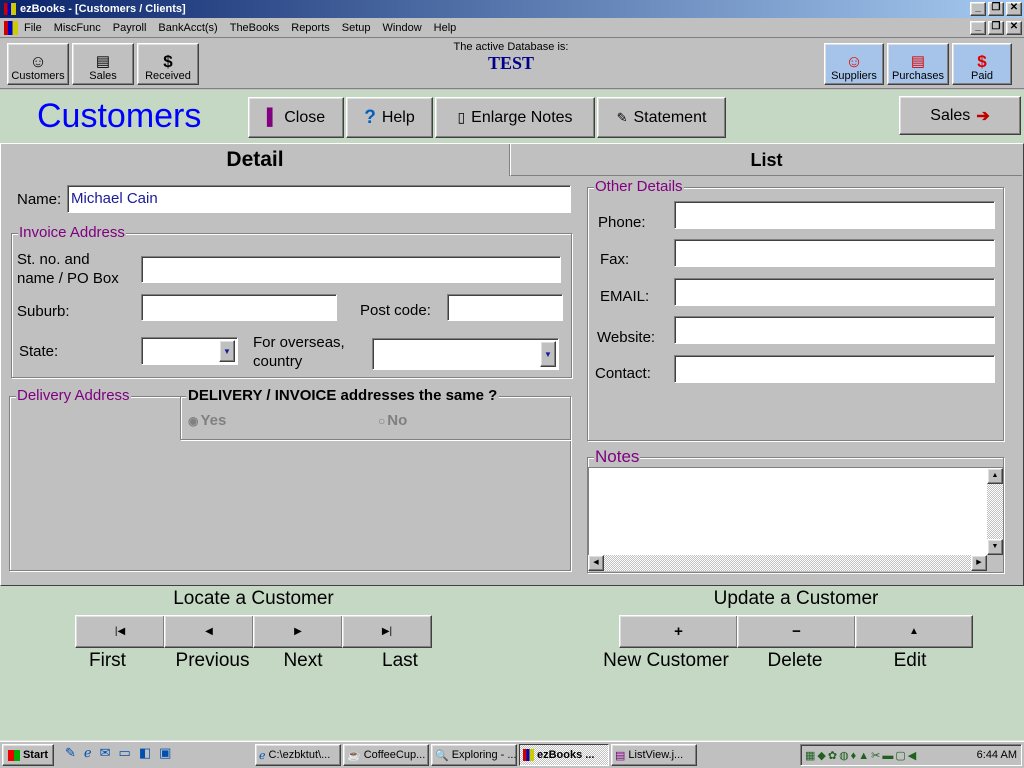 The height and width of the screenshot is (768, 1024). What do you see at coordinates (212, 660) in the screenshot?
I see `previous-label: Previous` at bounding box center [212, 660].